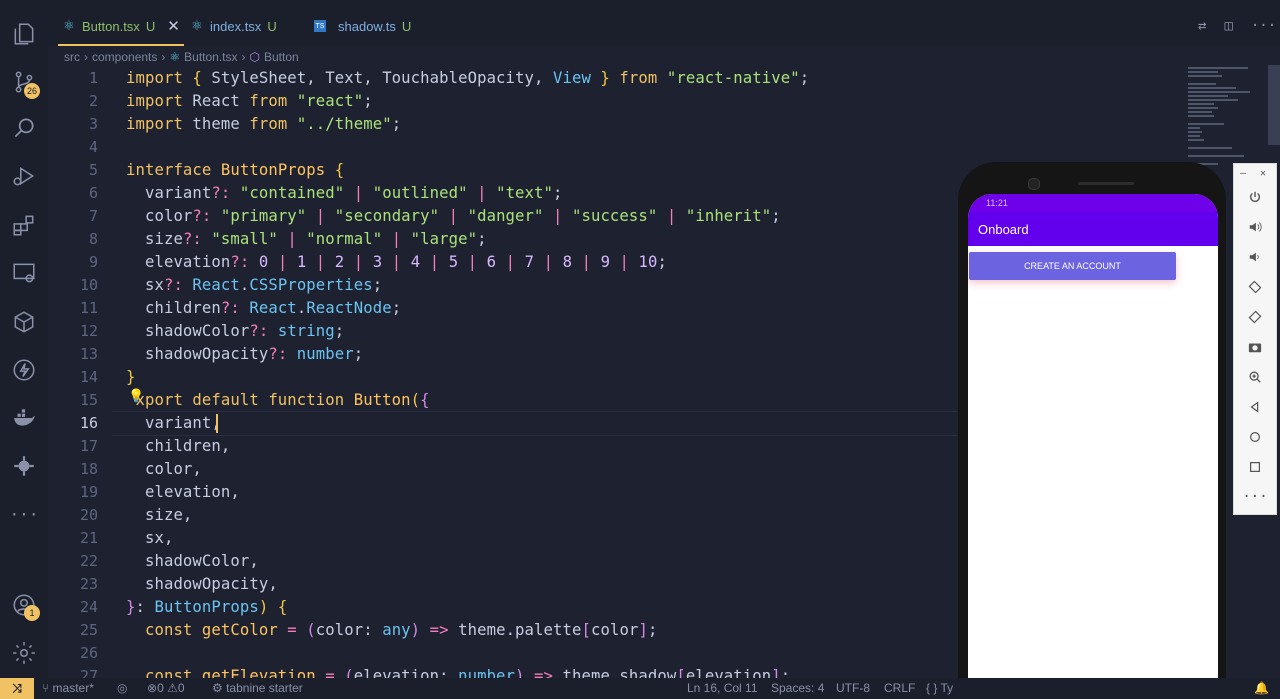  What do you see at coordinates (121, 27) in the screenshot?
I see `tab-button-tsx: ⚛ Button.tsx U ✕` at bounding box center [121, 27].